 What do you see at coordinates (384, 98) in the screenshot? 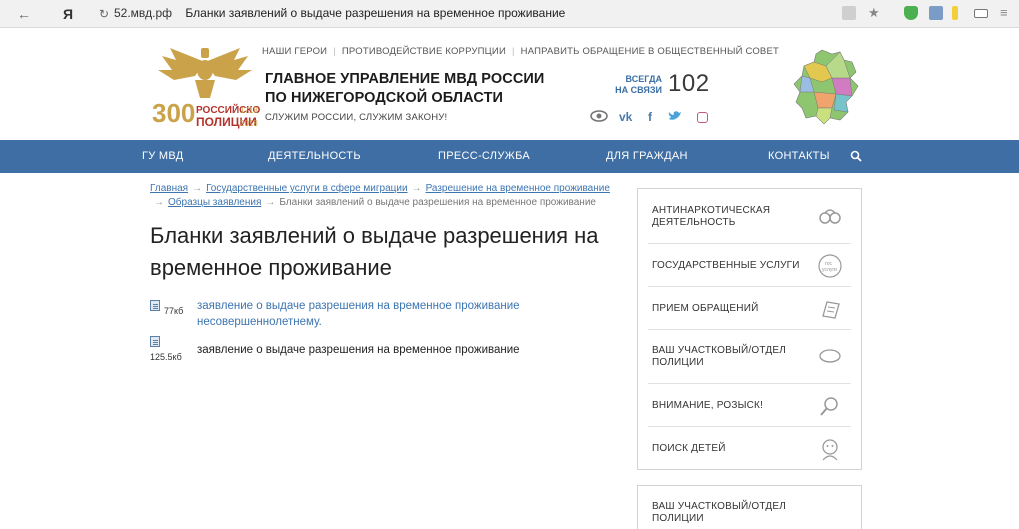
I see `org-title-line2: ПО НИЖЕГОРОДСКОЙ ОБЛАСТИ` at bounding box center [384, 98].